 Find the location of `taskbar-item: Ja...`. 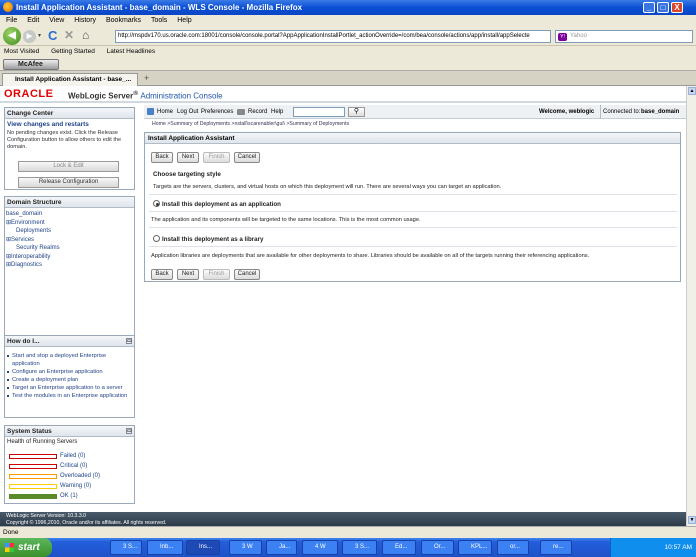

taskbar-item: Ja... is located at coordinates (281, 547).